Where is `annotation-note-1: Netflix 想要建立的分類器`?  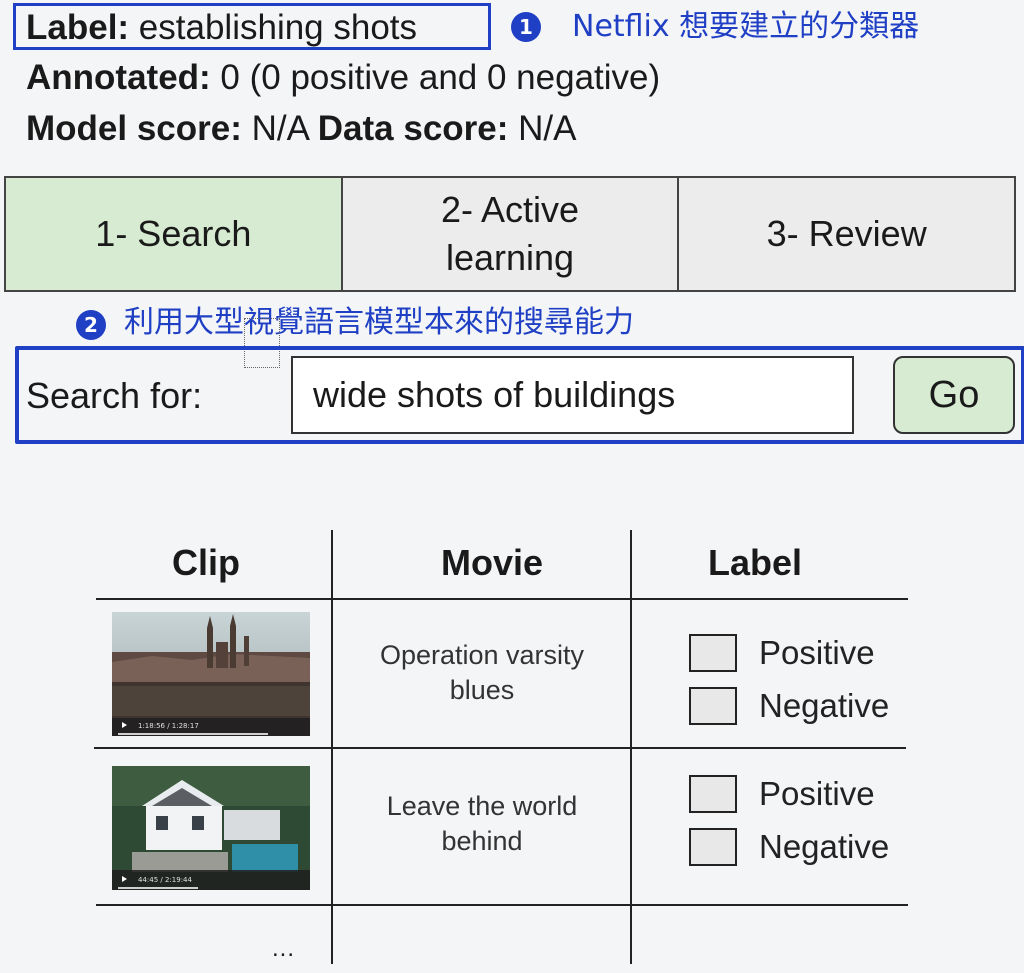 annotation-note-1: Netflix 想要建立的分類器 is located at coordinates (746, 26).